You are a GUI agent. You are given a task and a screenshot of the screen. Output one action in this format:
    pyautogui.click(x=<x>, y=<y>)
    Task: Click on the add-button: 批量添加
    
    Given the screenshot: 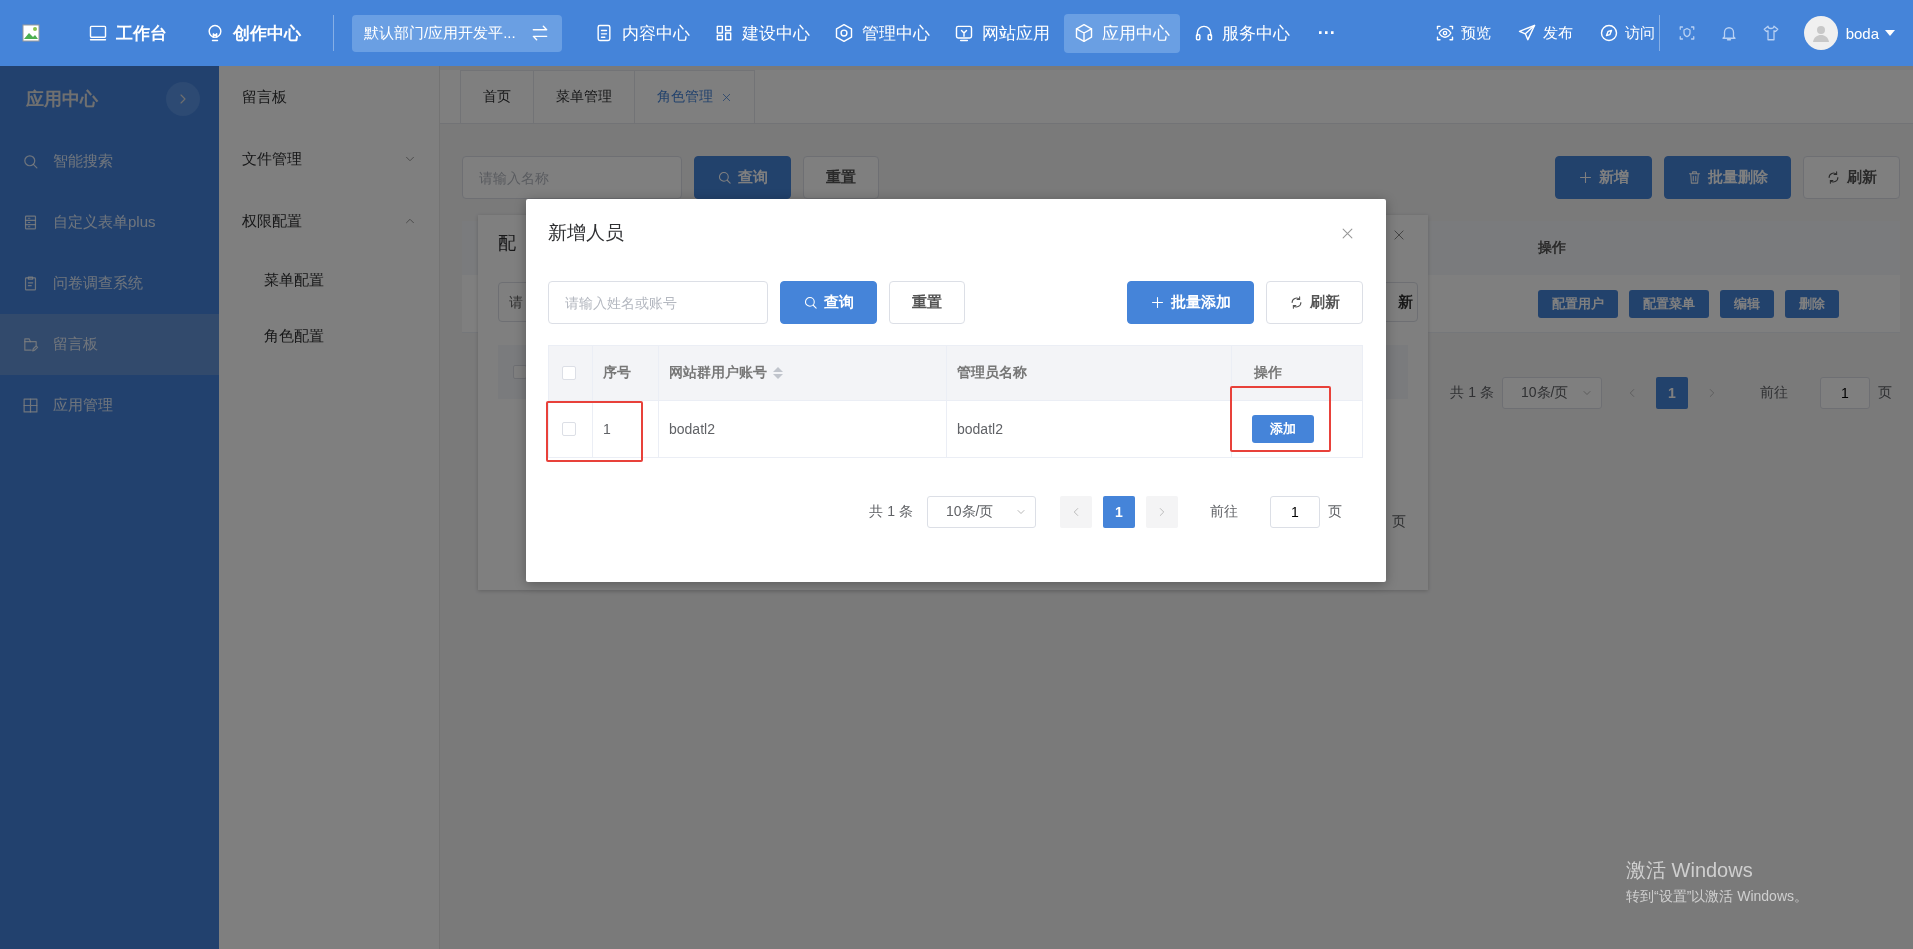 What is the action you would take?
    pyautogui.click(x=1190, y=302)
    